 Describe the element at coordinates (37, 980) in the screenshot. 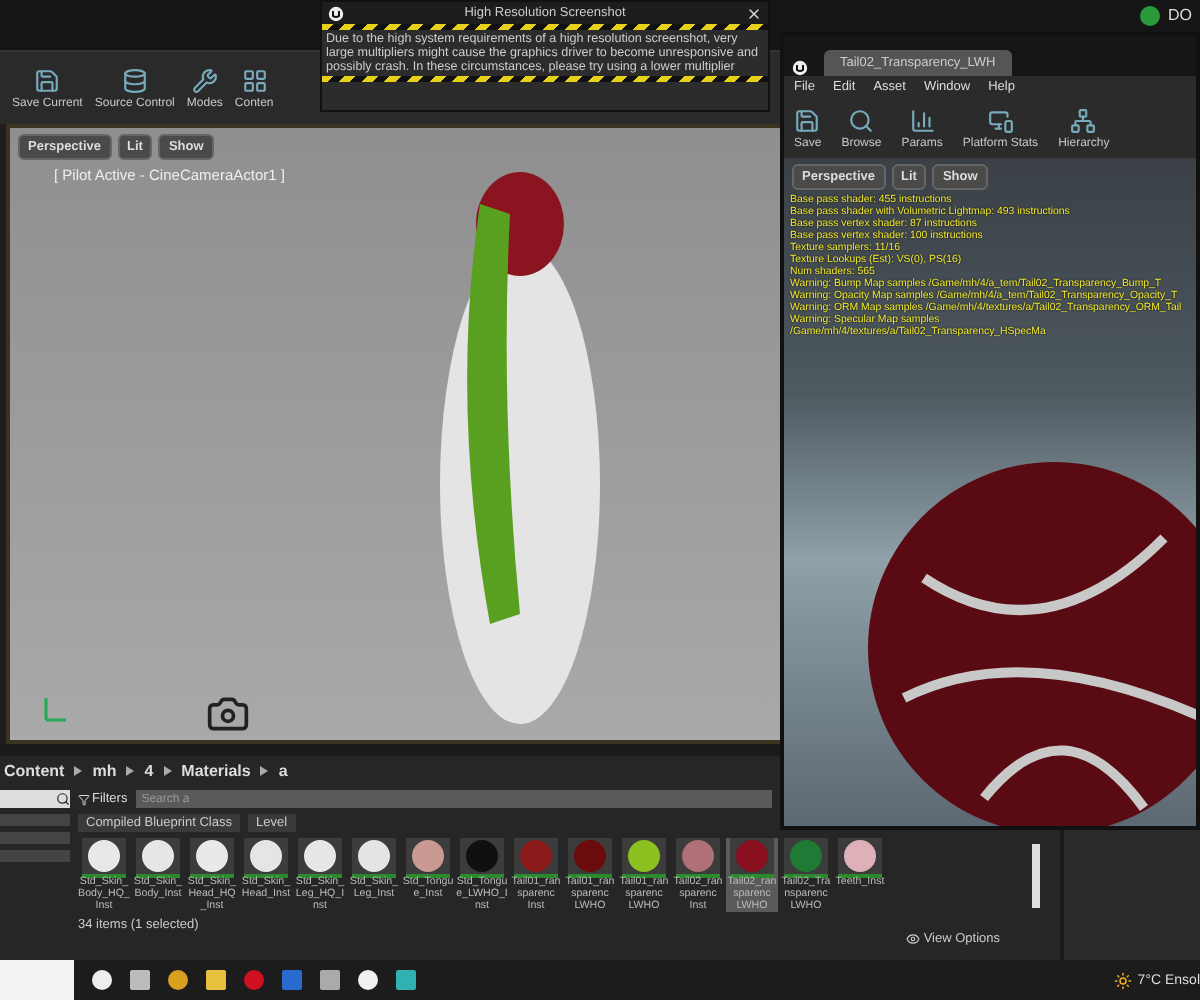

I see `taskbar-search-field` at that location.